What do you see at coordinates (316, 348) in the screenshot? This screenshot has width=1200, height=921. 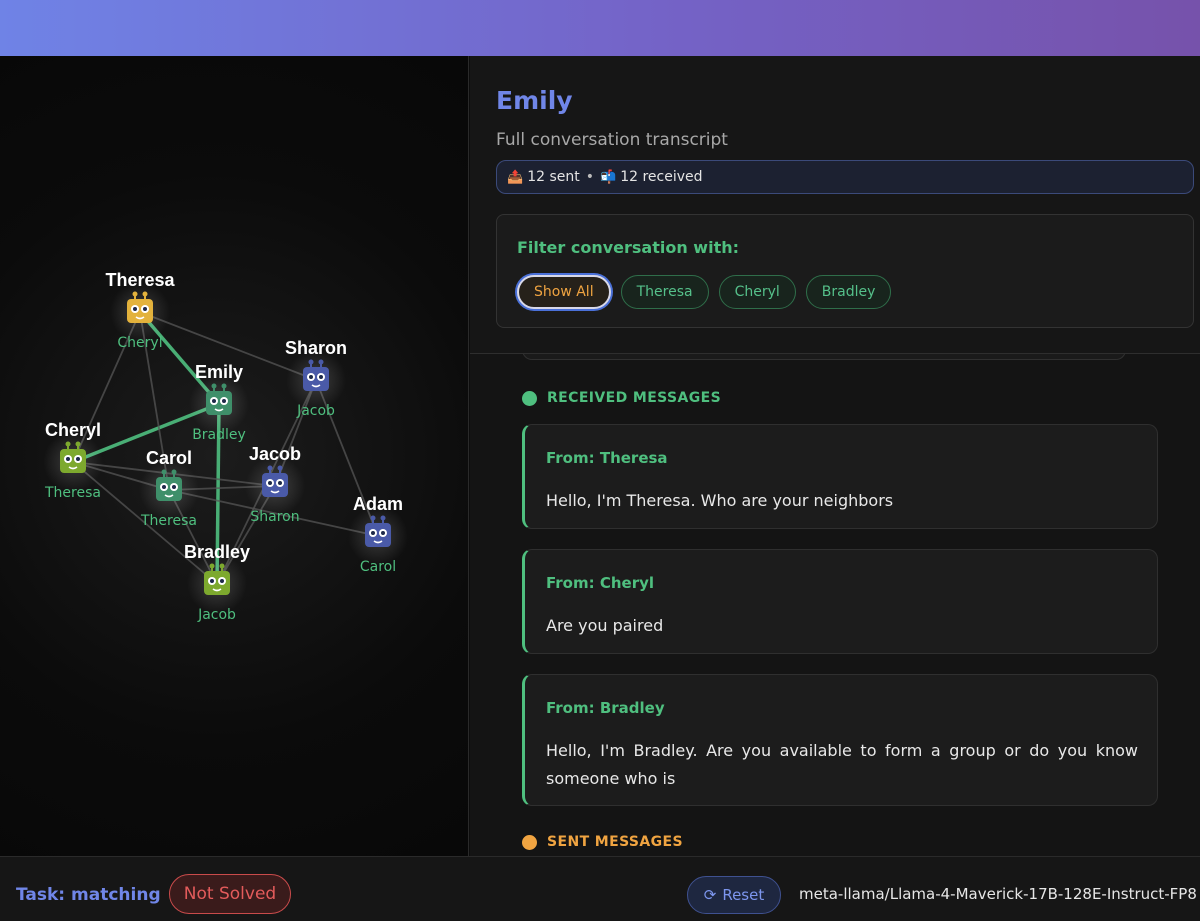 I see `agent-name-label: Sharon` at bounding box center [316, 348].